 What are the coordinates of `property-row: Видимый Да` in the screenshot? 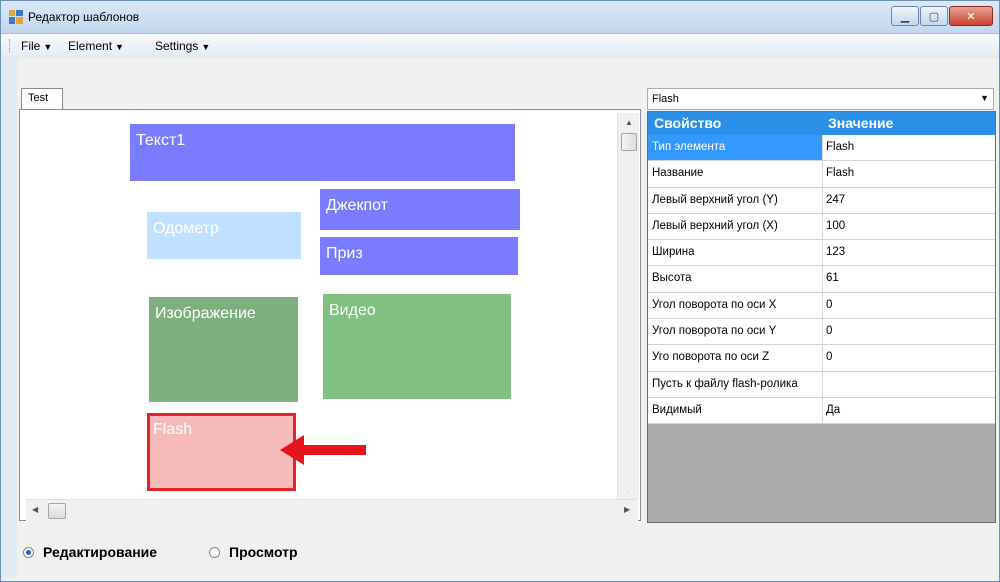 It's located at (821, 411).